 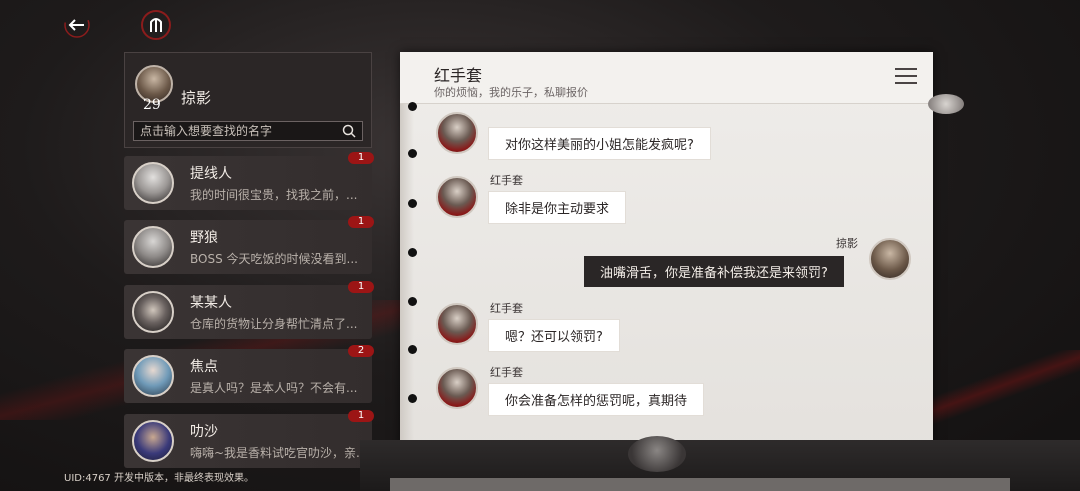 What do you see at coordinates (657, 454) in the screenshot?
I see `typewriter-knob` at bounding box center [657, 454].